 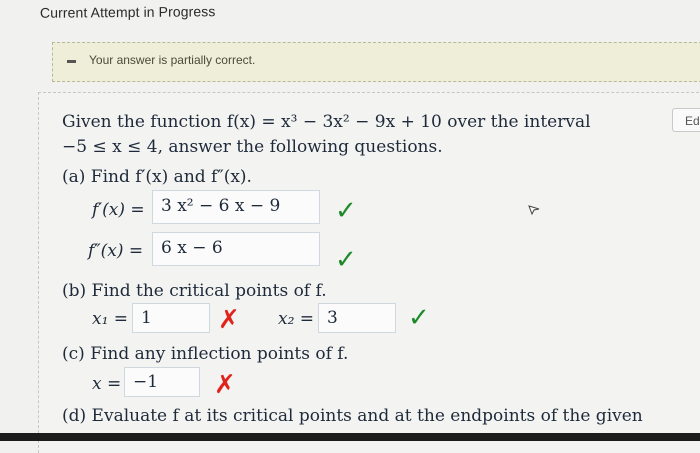 I want to click on fdouble-label: f″(x) =, so click(x=116, y=251).